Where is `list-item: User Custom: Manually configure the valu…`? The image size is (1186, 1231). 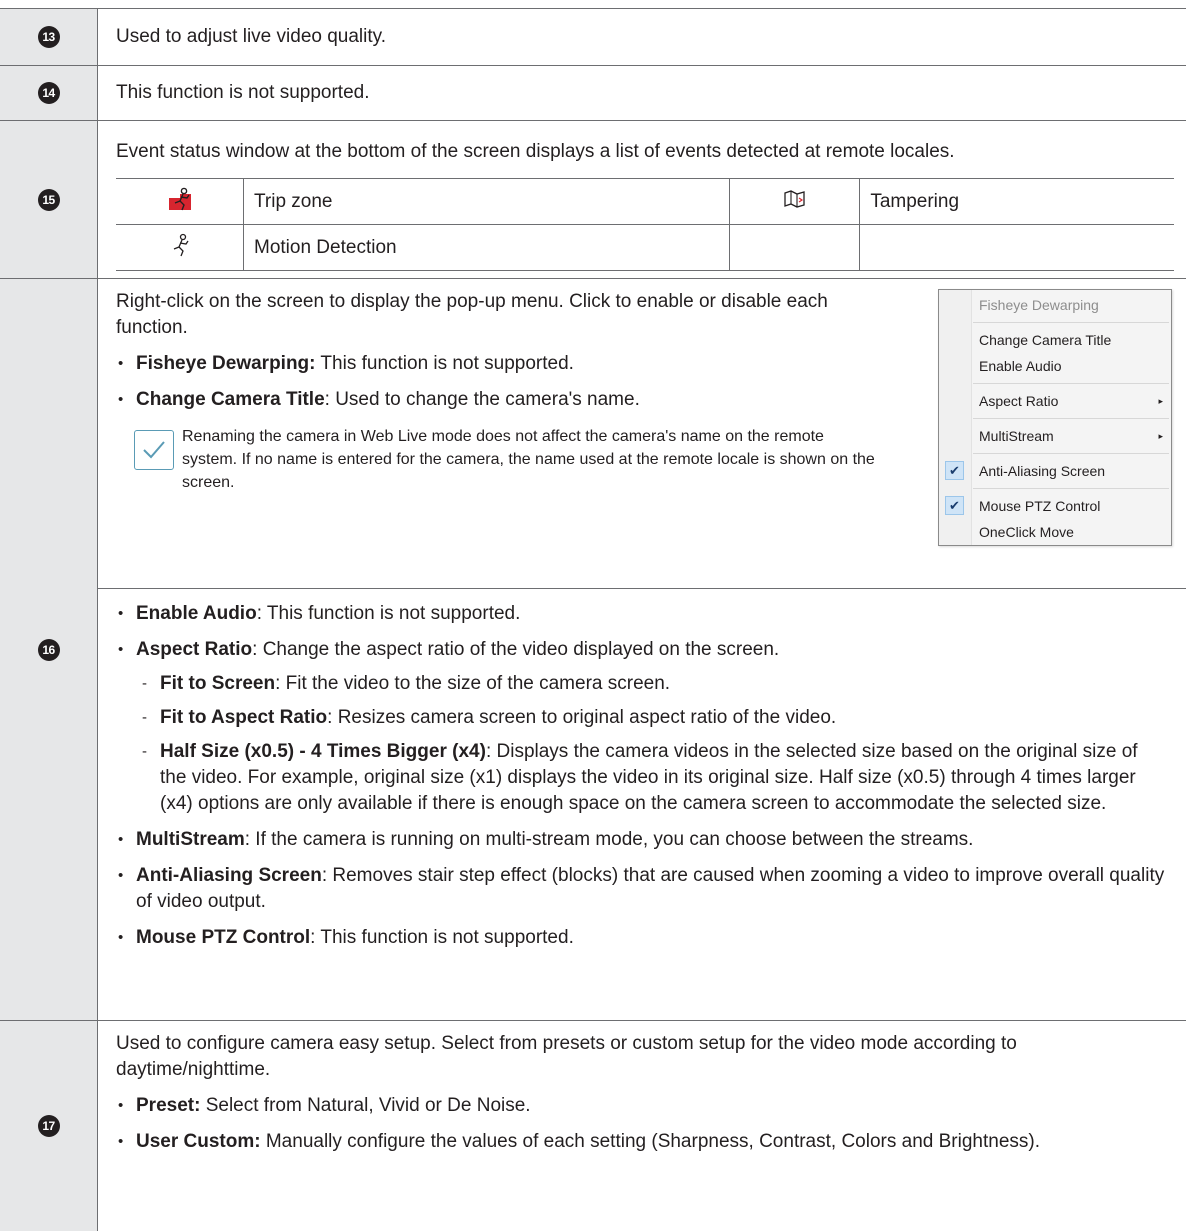 list-item: User Custom: Manually configure the valu… is located at coordinates (642, 1142).